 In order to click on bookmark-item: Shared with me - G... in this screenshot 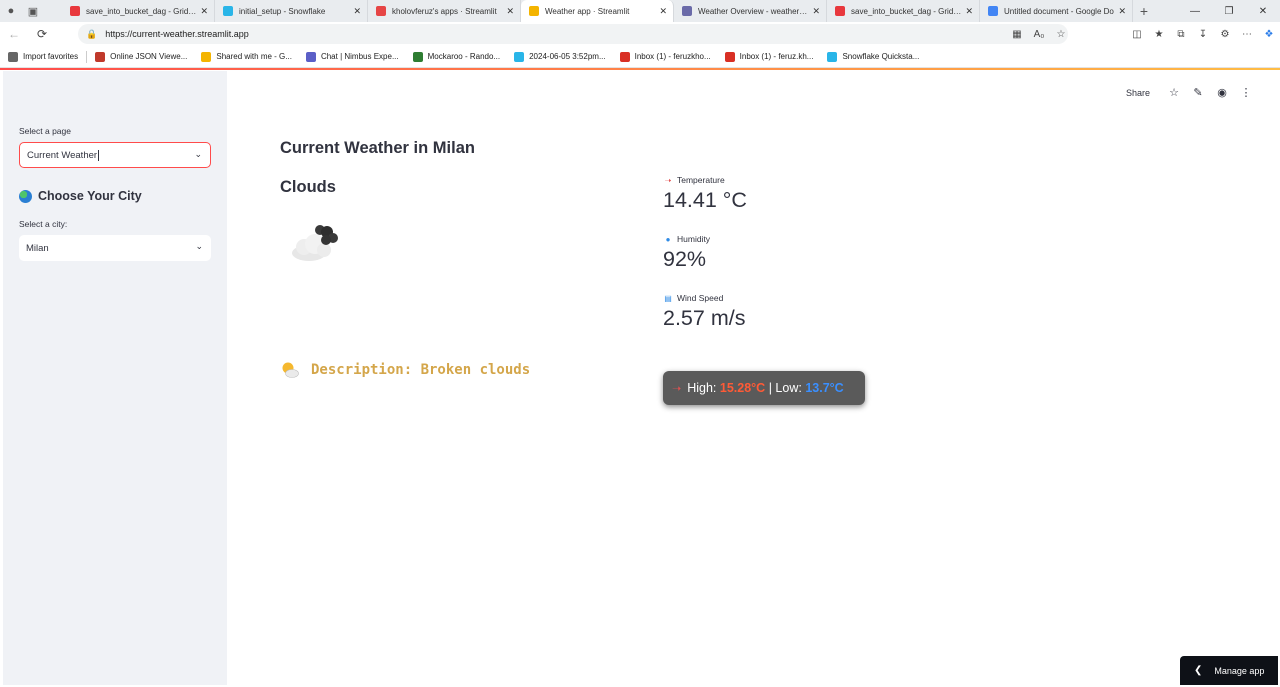, I will do `click(246, 56)`.